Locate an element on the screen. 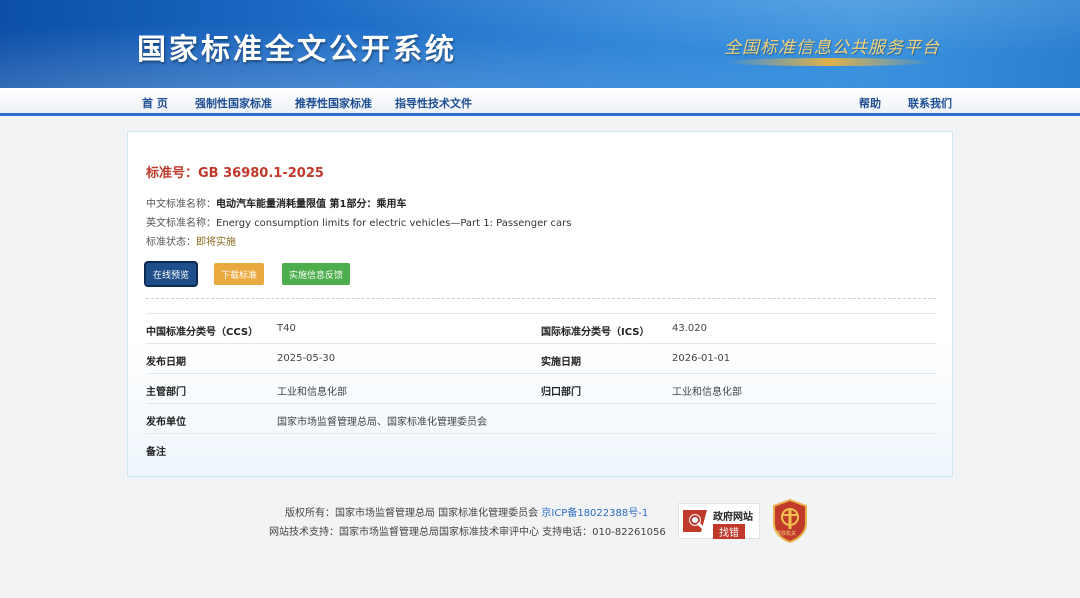 The height and width of the screenshot is (598, 1080). site-banner: 国家标准全文公开系统 全国标准信息公共服务平台 is located at coordinates (540, 44).